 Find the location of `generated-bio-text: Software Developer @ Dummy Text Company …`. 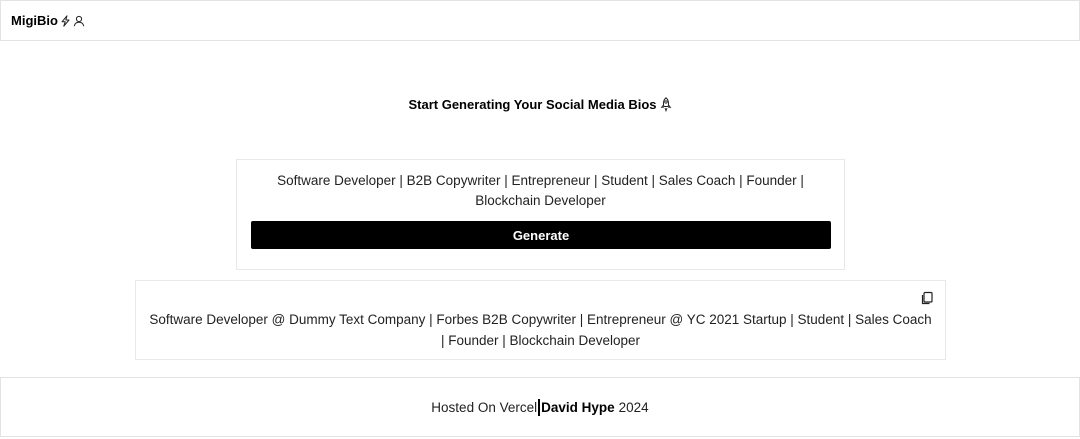

generated-bio-text: Software Developer @ Dummy Text Company … is located at coordinates (540, 330).